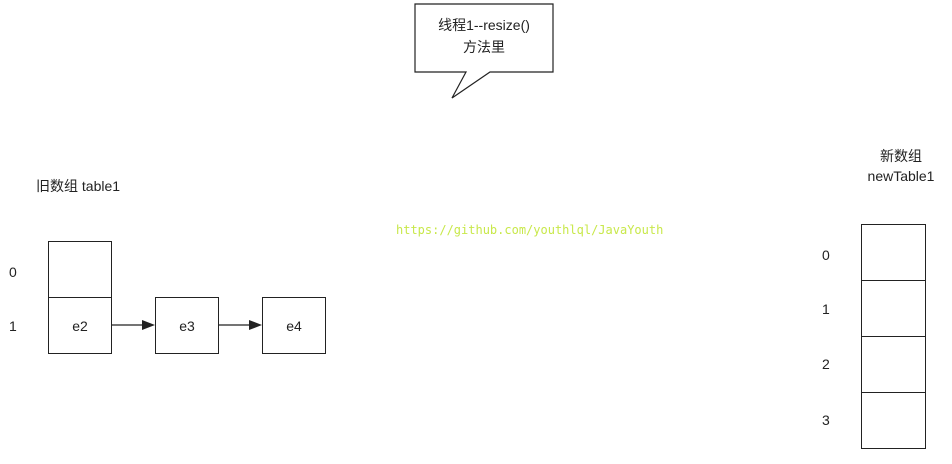  What do you see at coordinates (901, 156) in the screenshot?
I see `new-table-title-line1: 新数组` at bounding box center [901, 156].